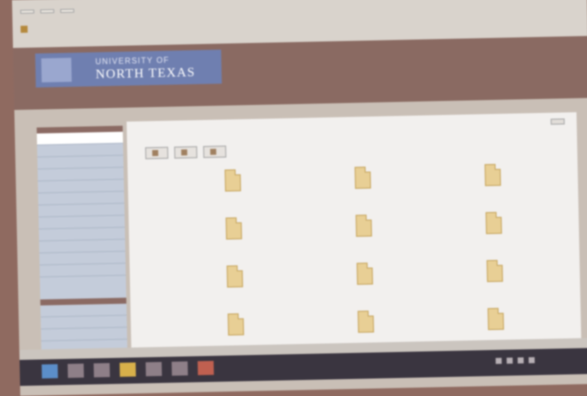 Image resolution: width=587 pixels, height=396 pixels. I want to click on eagle-logo-icon, so click(56, 70).